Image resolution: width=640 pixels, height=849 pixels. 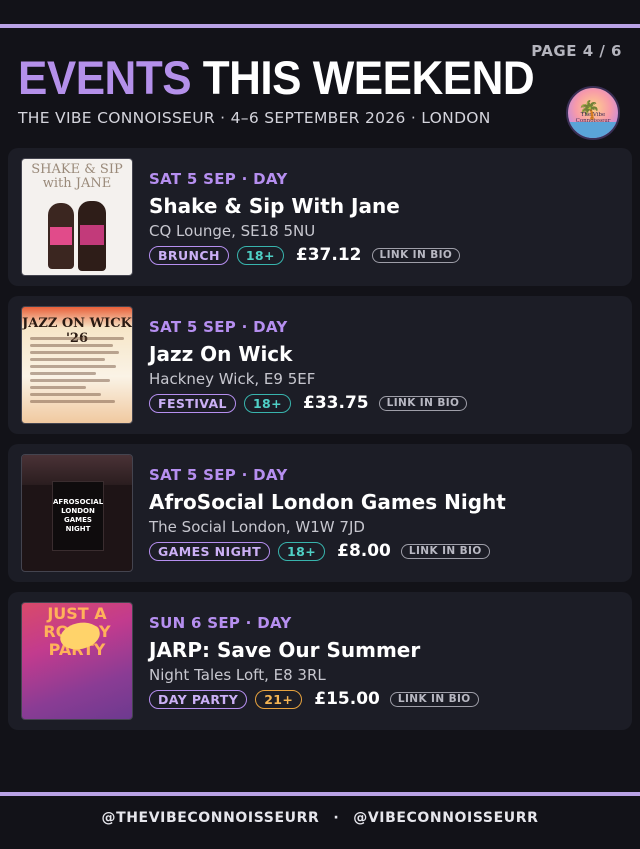 What do you see at coordinates (364, 551) in the screenshot?
I see `event-price: £8.00` at bounding box center [364, 551].